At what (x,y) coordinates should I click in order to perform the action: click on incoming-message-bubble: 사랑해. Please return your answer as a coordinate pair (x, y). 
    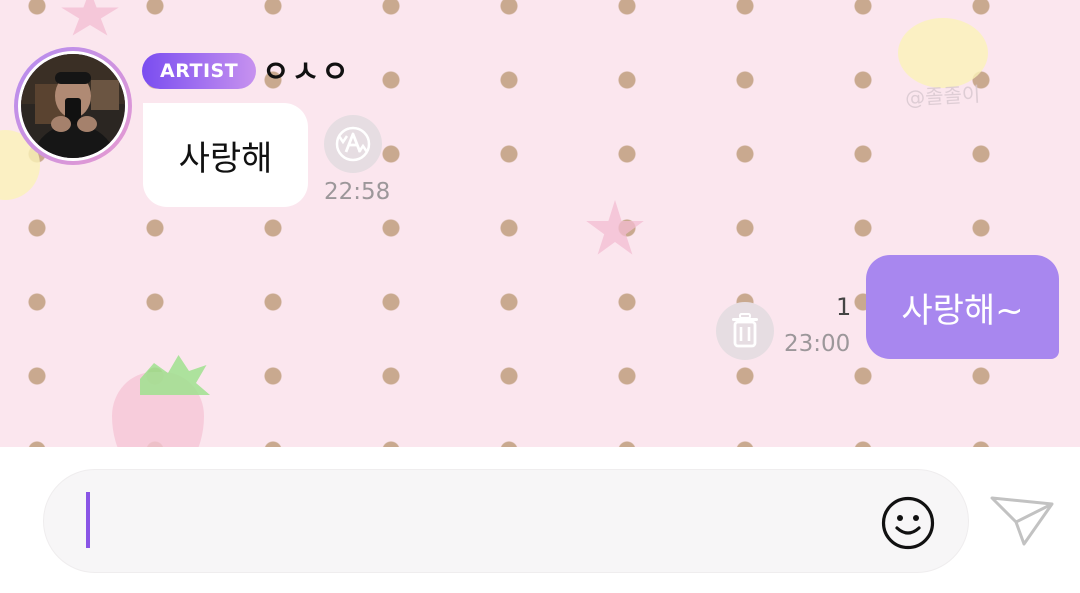
    Looking at the image, I should click on (225, 155).